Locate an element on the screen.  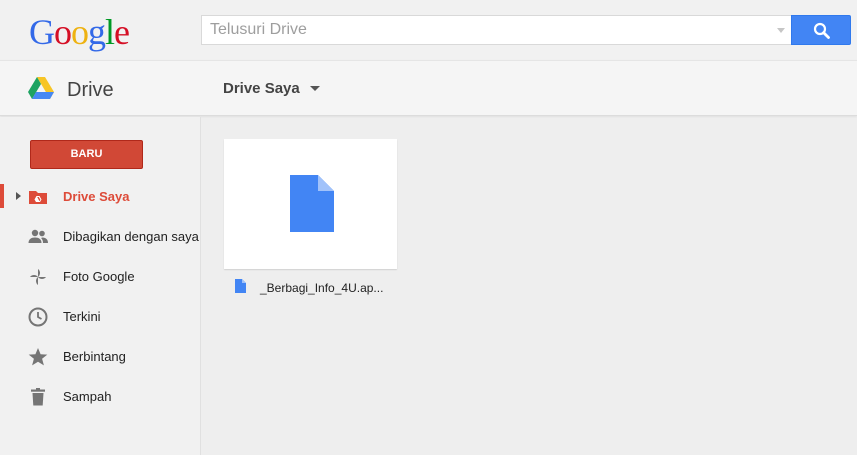
sidebar-item-my-drive: Drive Saya is located at coordinates (100, 196).